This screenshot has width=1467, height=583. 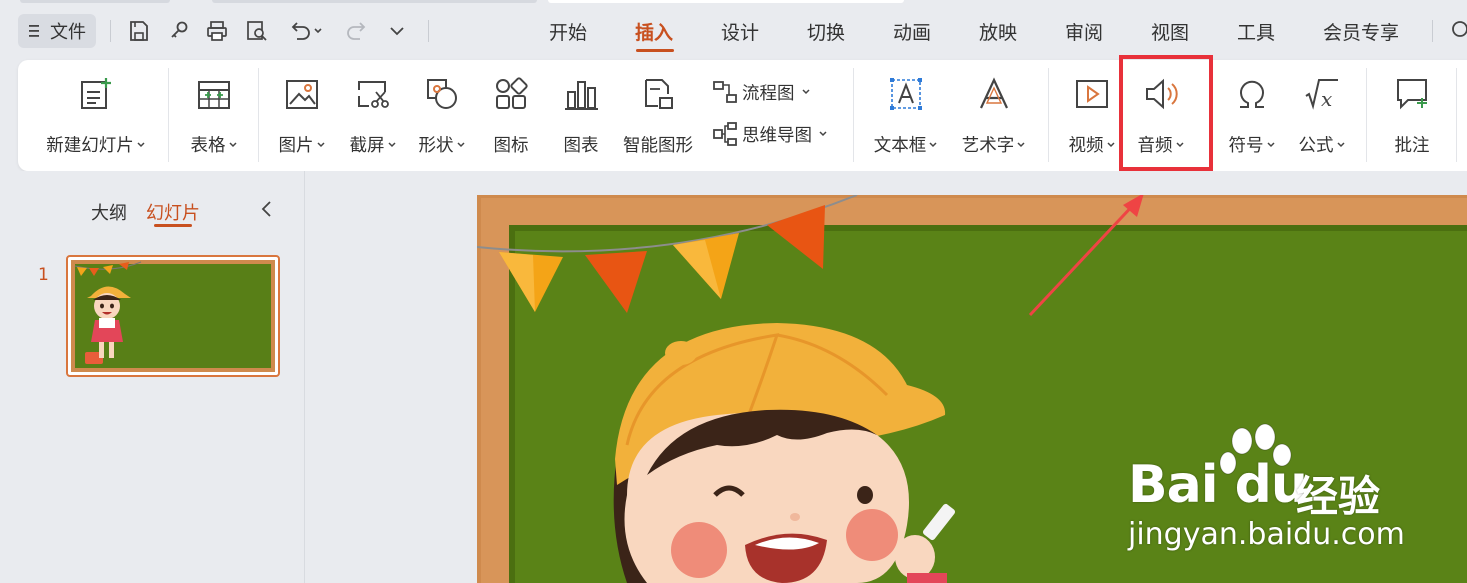 What do you see at coordinates (1457, 30) in the screenshot?
I see `search-icon` at bounding box center [1457, 30].